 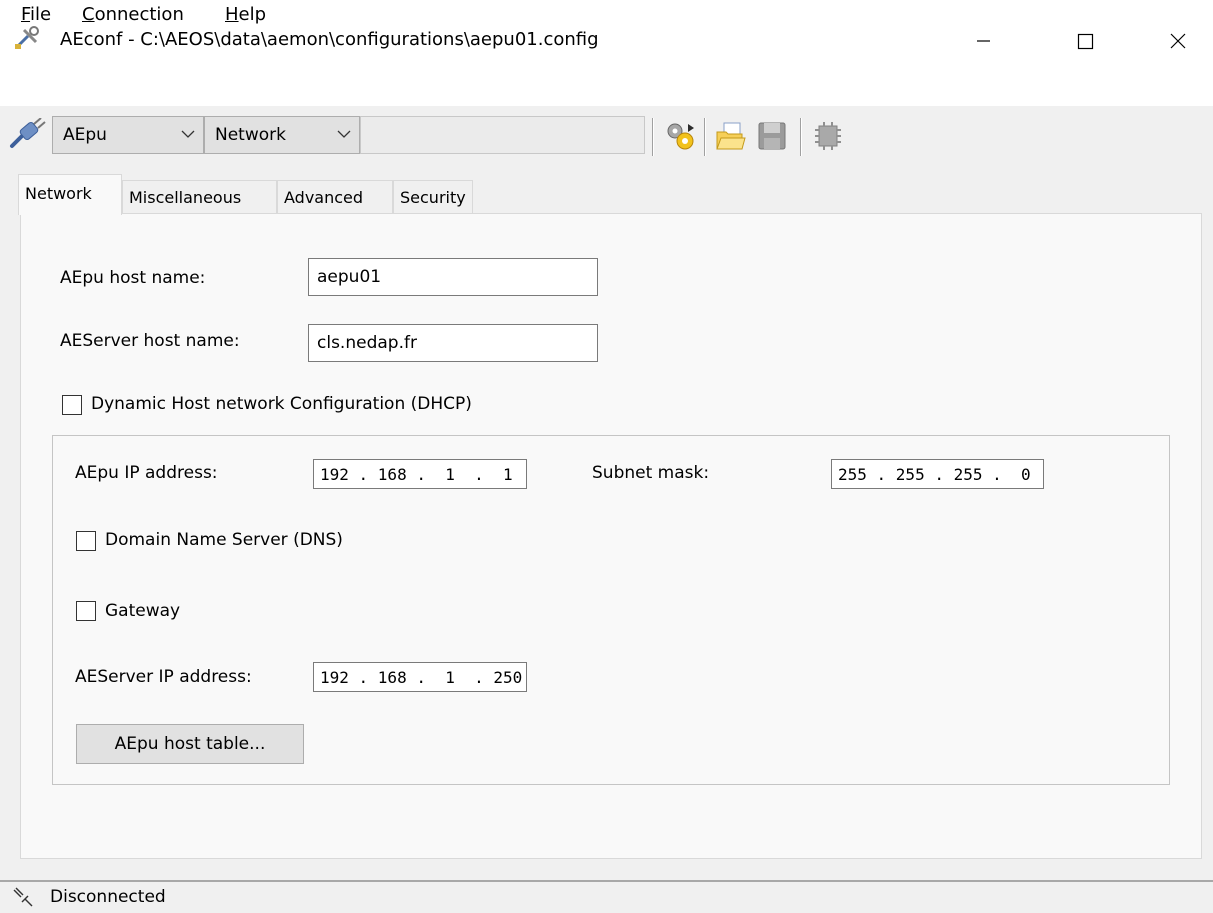 What do you see at coordinates (26, 14) in the screenshot?
I see `menu-file-mnemonic: F` at bounding box center [26, 14].